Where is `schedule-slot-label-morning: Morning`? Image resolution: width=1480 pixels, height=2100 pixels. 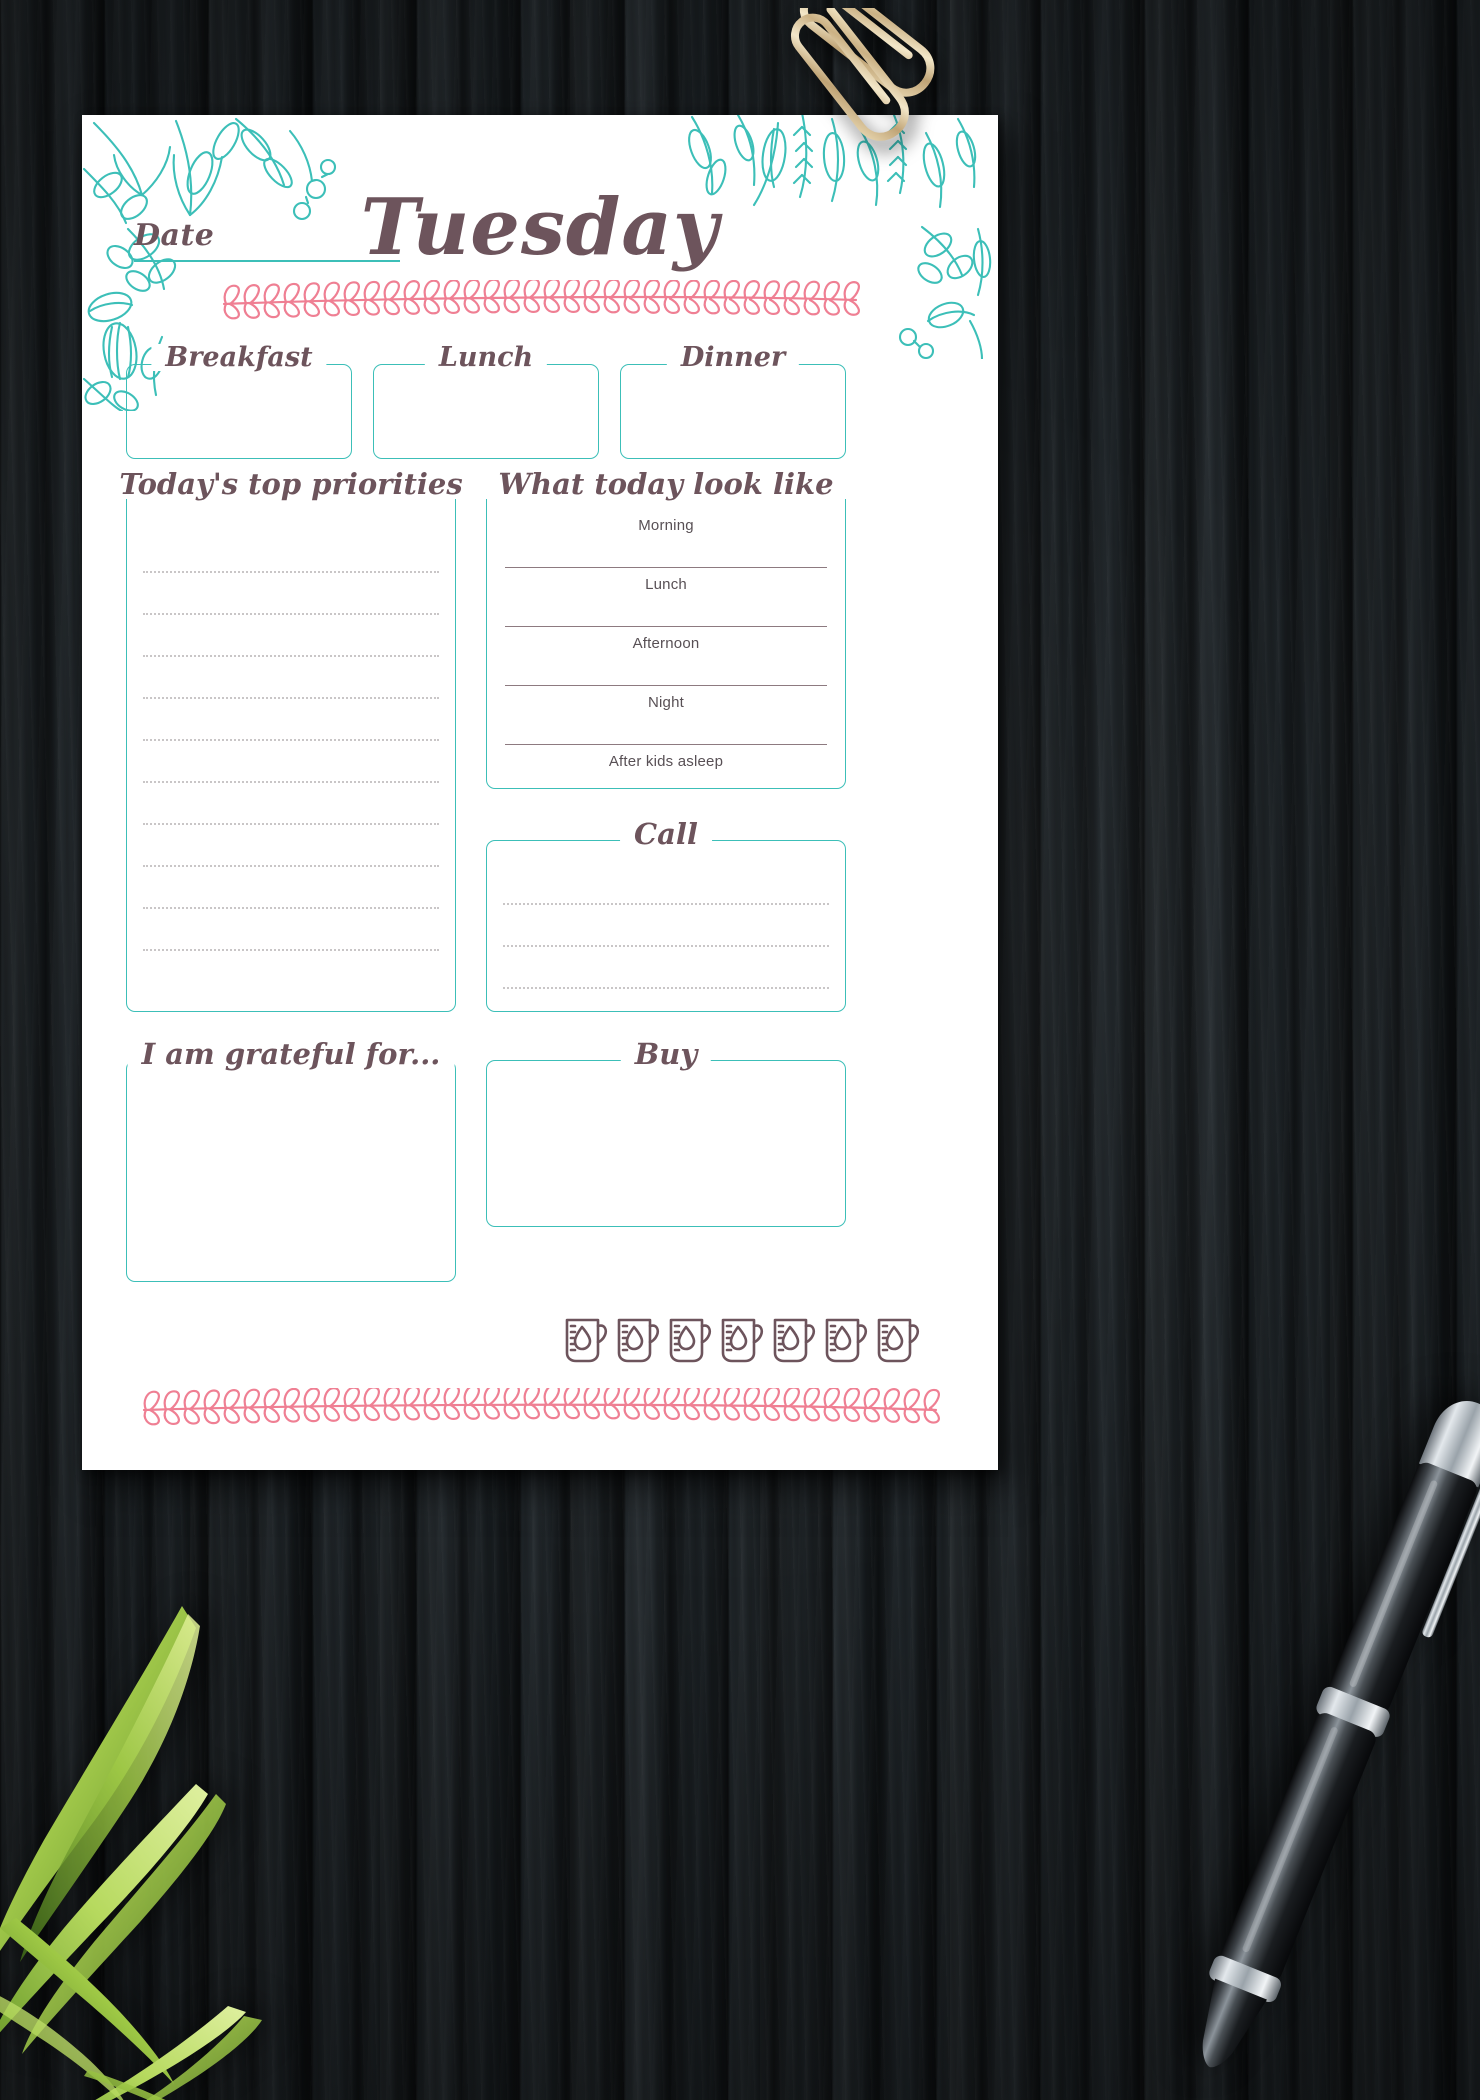 schedule-slot-label-morning: Morning is located at coordinates (666, 525).